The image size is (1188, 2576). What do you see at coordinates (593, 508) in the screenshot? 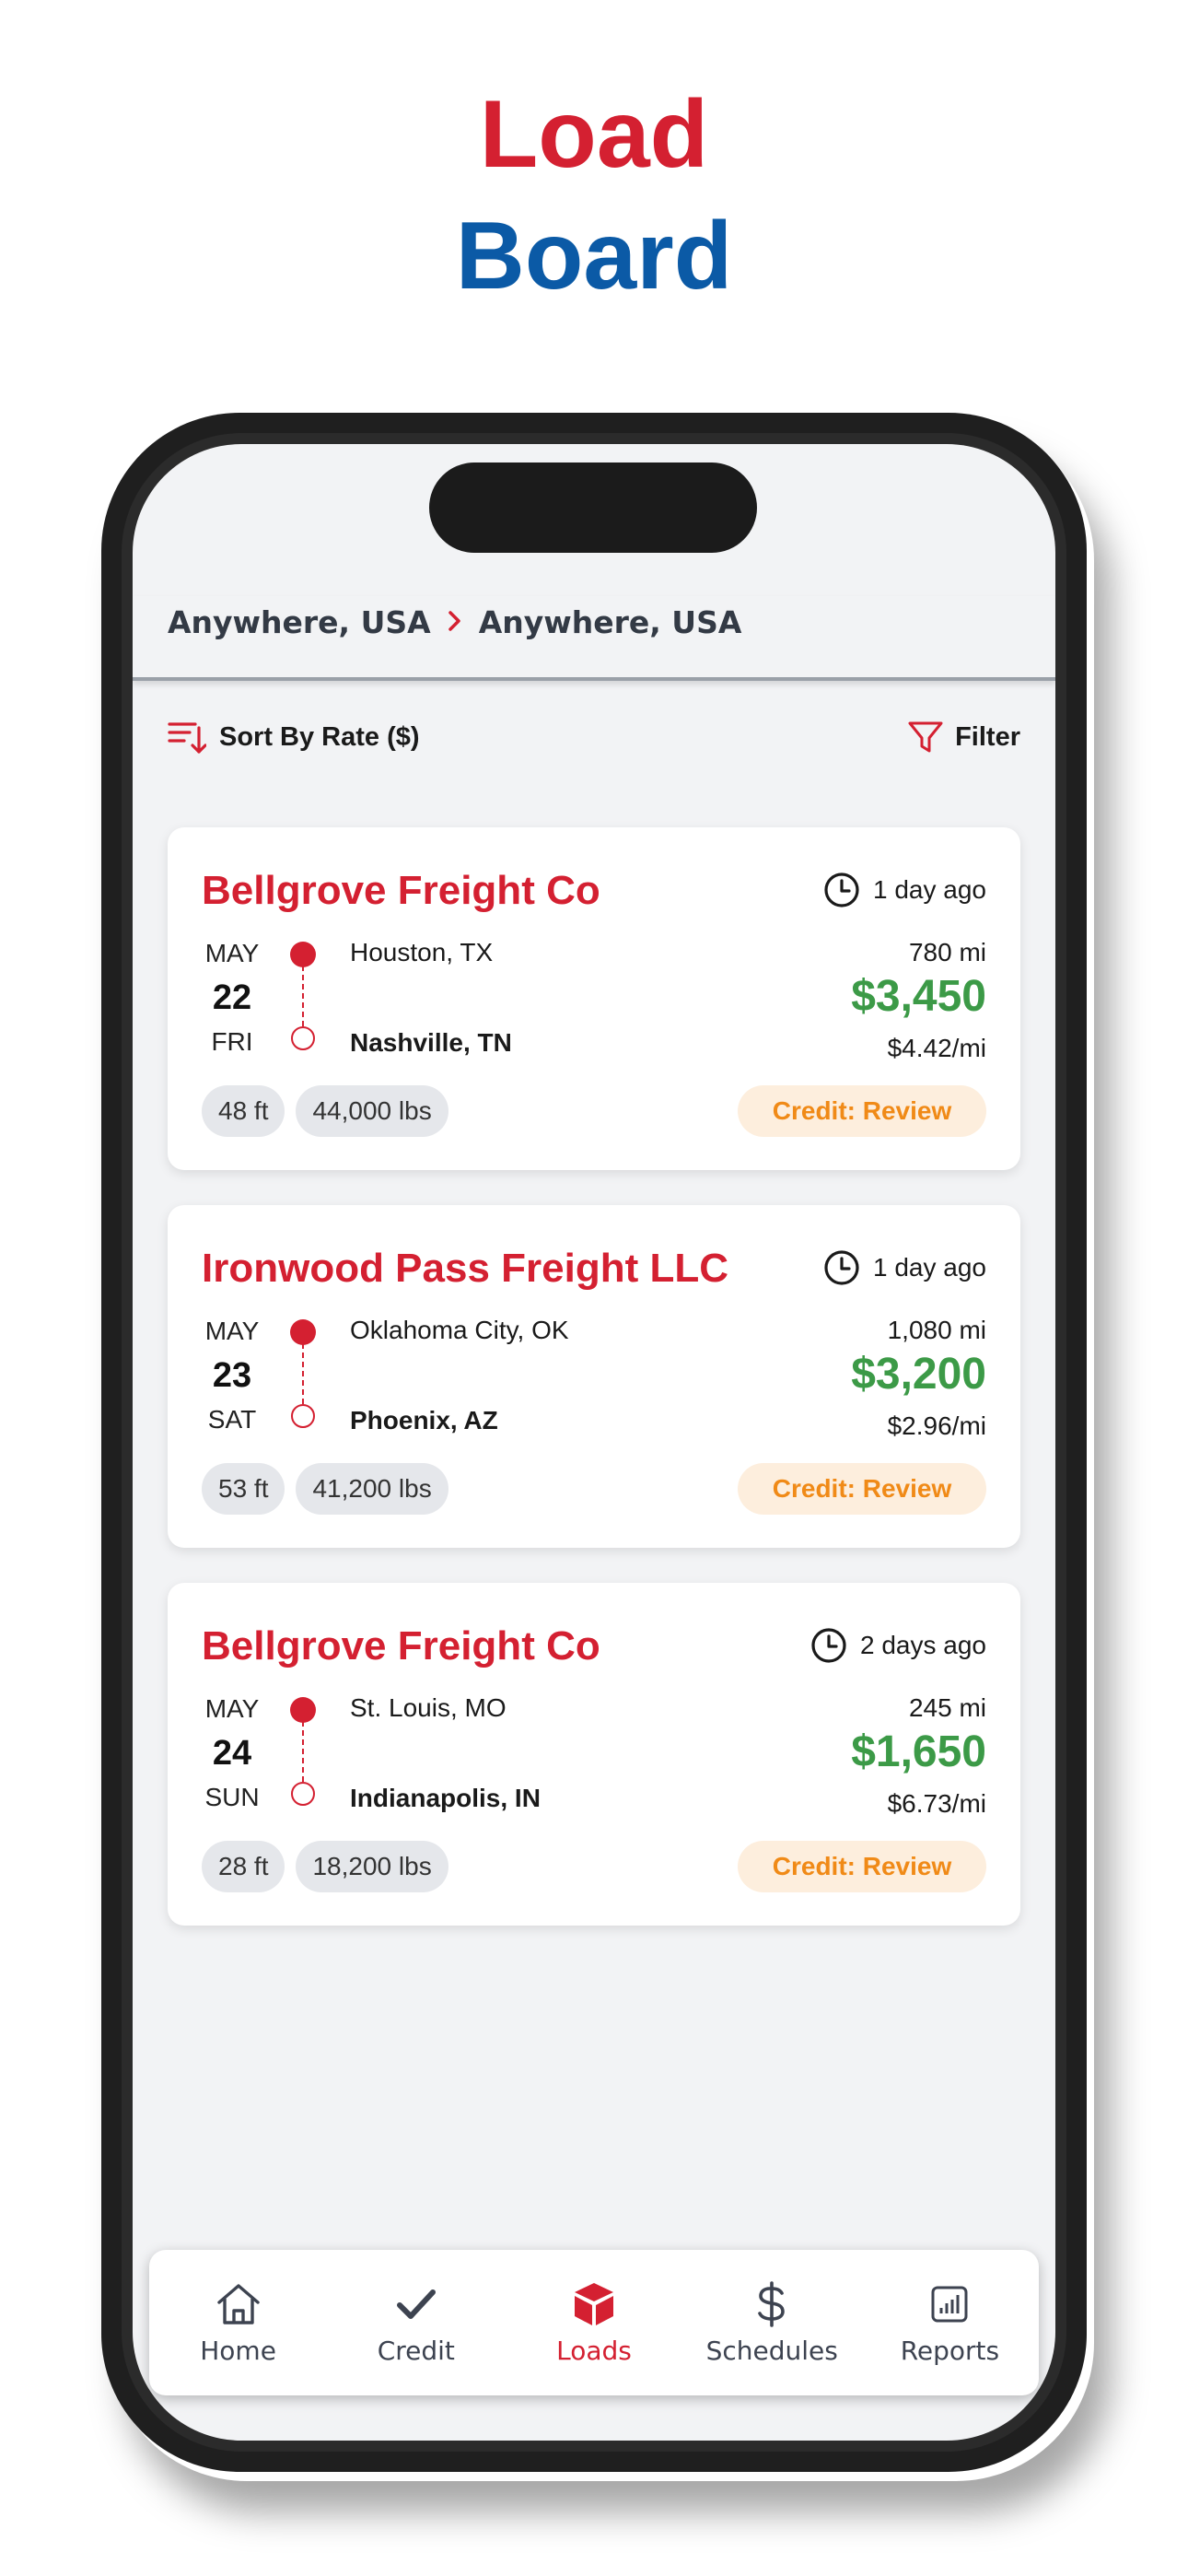
I see `dynamic-island` at bounding box center [593, 508].